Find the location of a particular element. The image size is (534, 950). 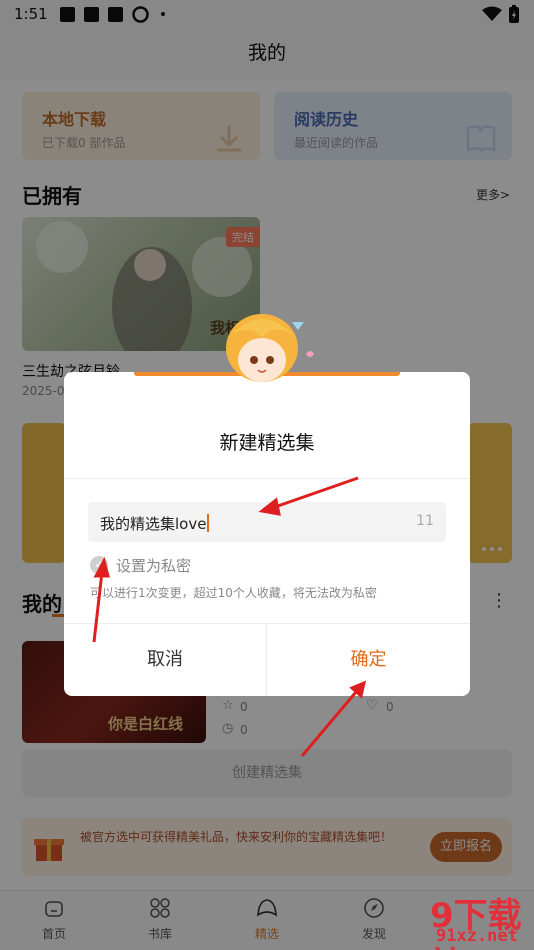

arrow-to-private-checkbox is located at coordinates (98, 607).